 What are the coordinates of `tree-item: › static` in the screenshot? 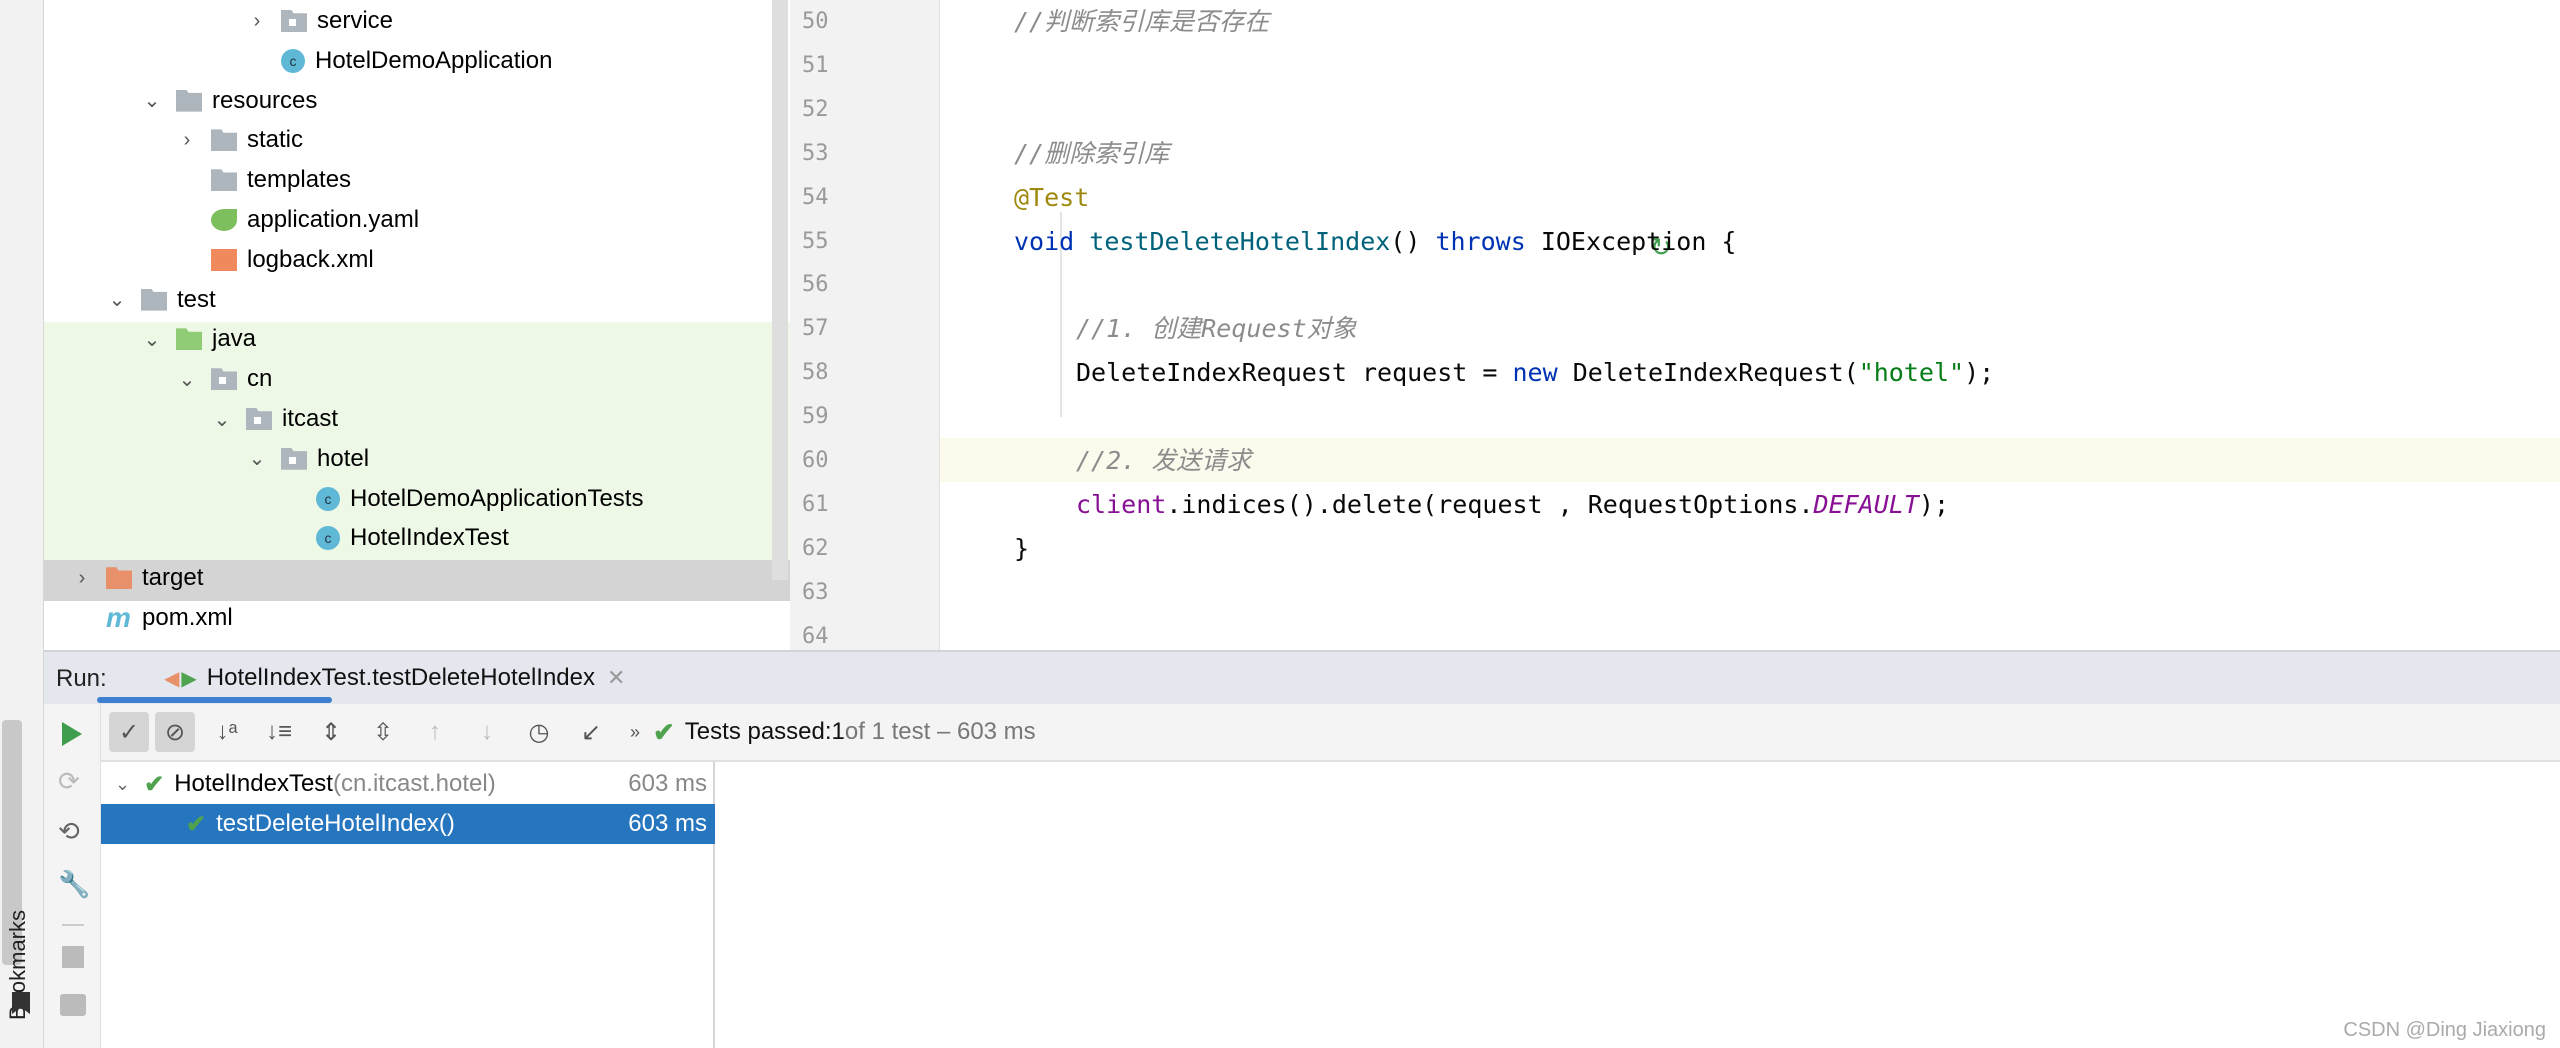 It's located at (409, 140).